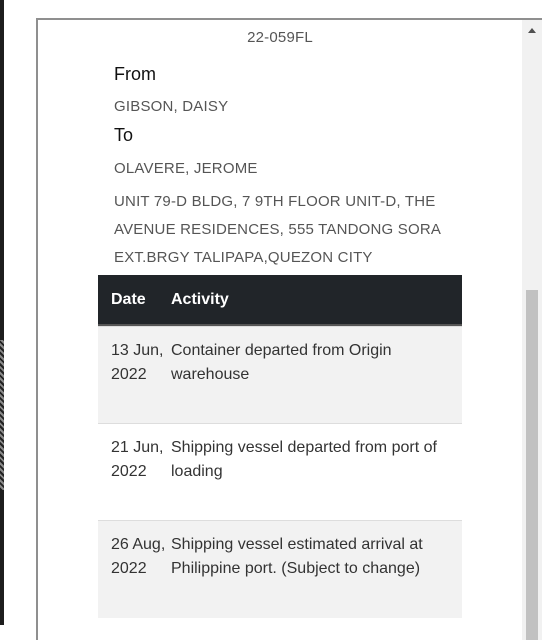  What do you see at coordinates (171, 106) in the screenshot?
I see `sender-name: GIBSON, DAISY` at bounding box center [171, 106].